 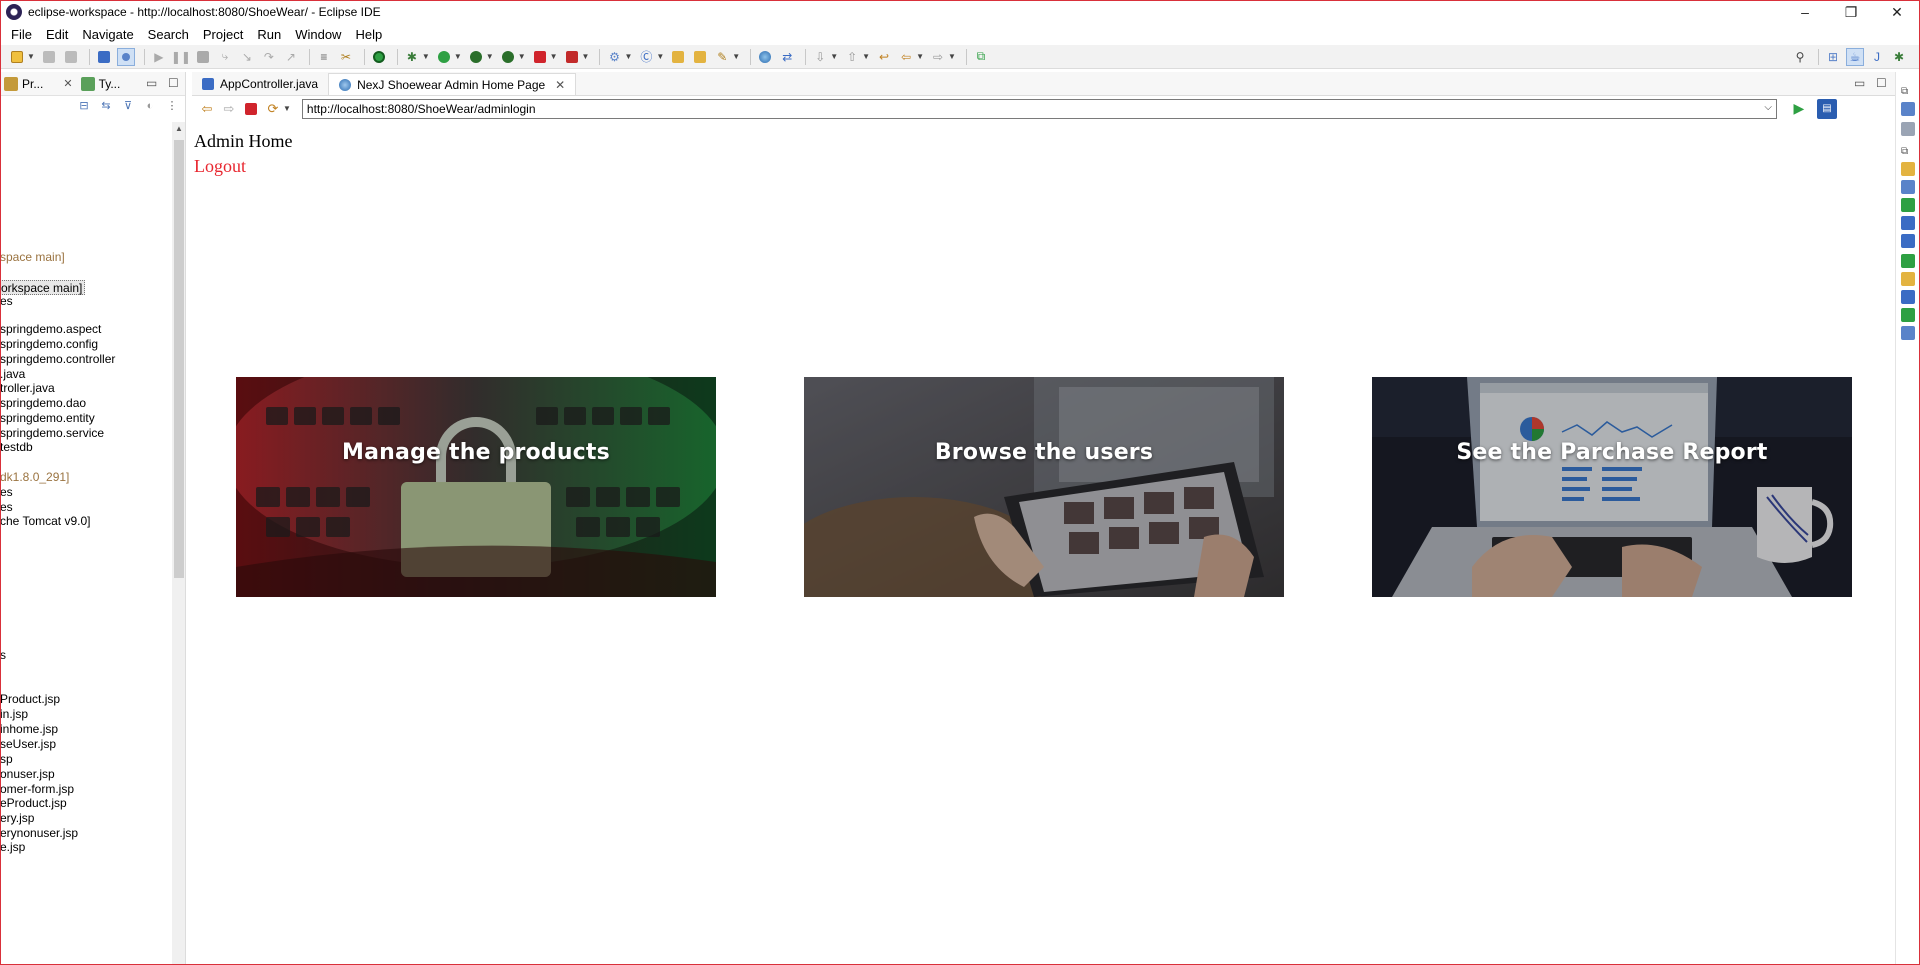 I want to click on data-source-icon, so click(x=1908, y=223).